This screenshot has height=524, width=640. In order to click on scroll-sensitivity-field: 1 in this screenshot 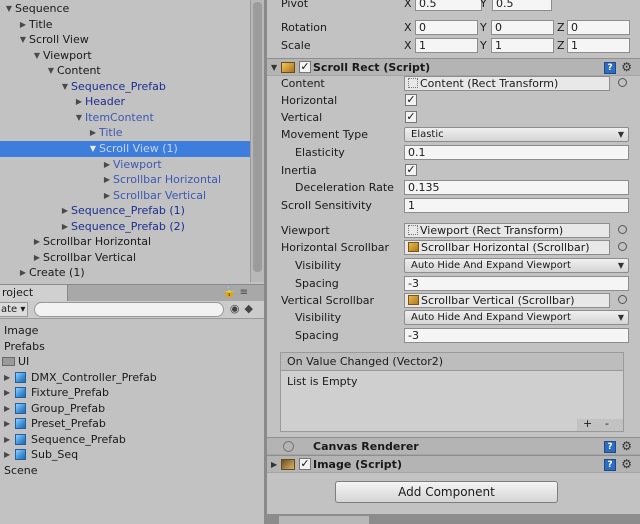, I will do `click(516, 205)`.